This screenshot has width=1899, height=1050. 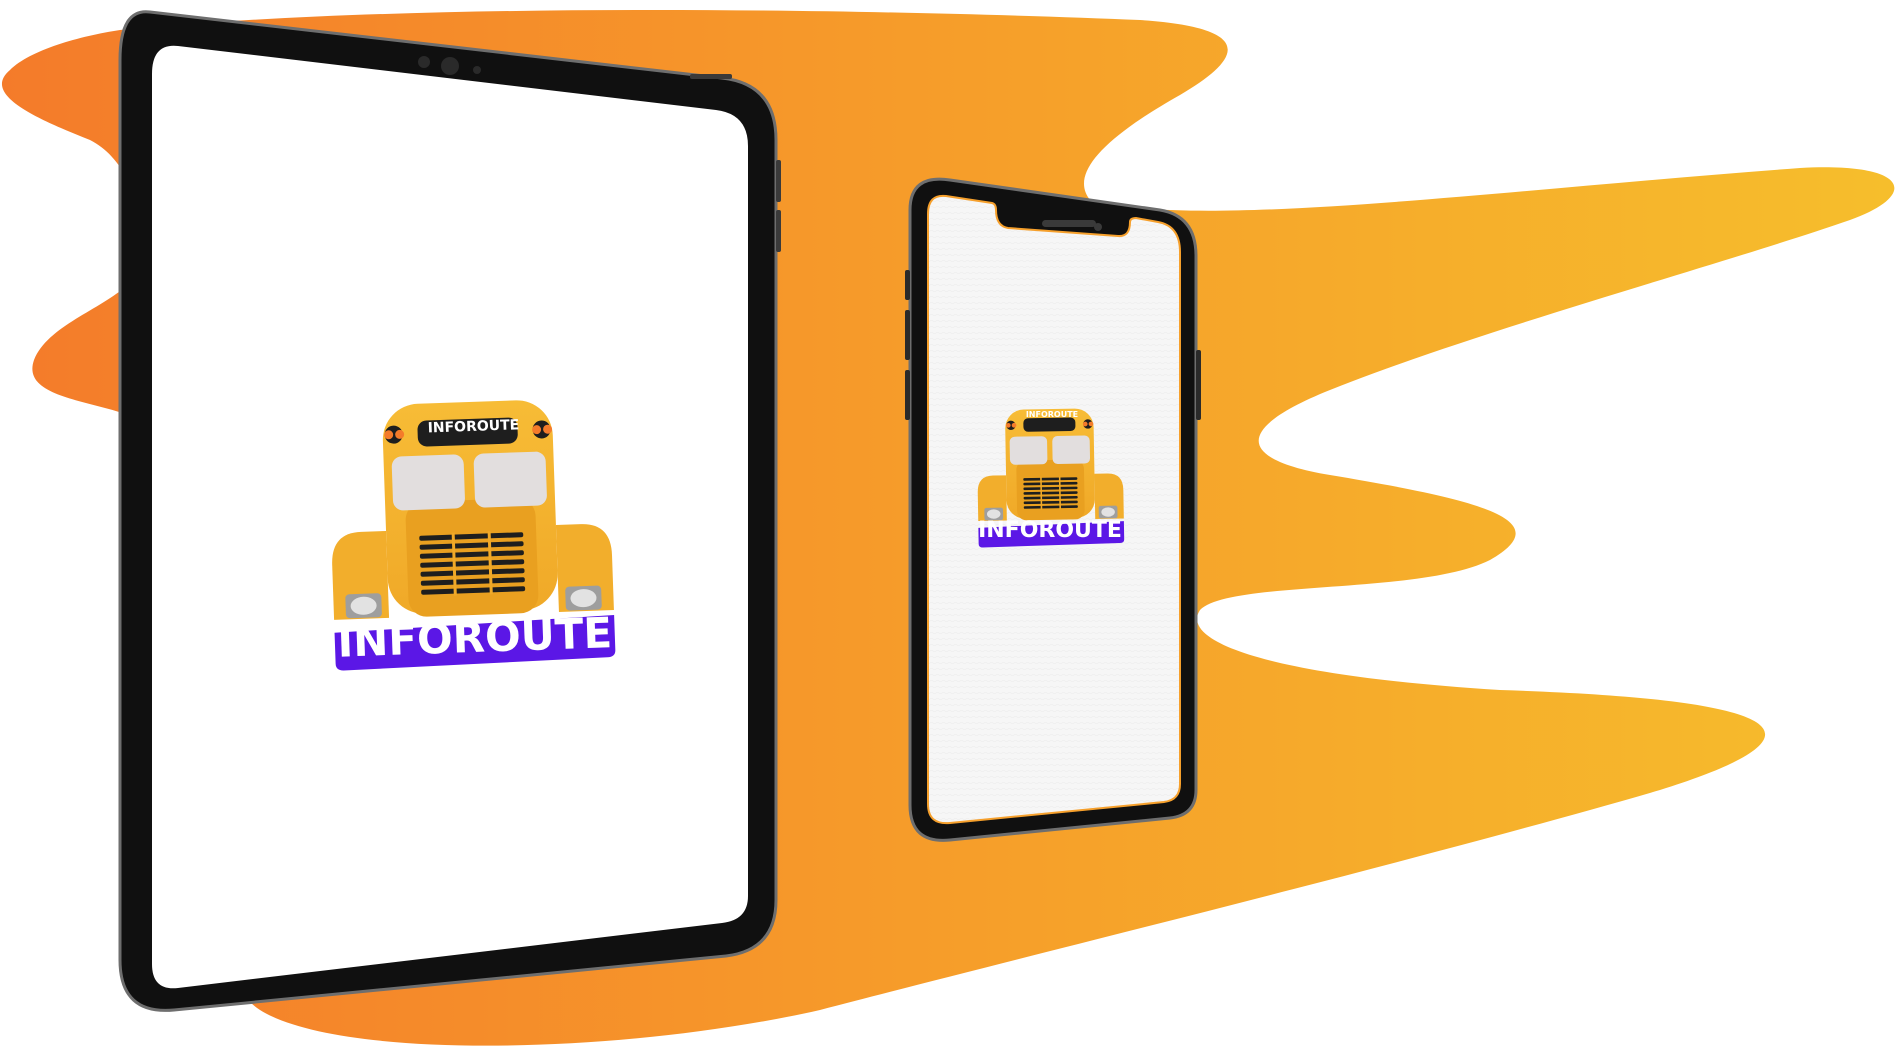 What do you see at coordinates (1069, 223) in the screenshot?
I see `phone-speaker-icon` at bounding box center [1069, 223].